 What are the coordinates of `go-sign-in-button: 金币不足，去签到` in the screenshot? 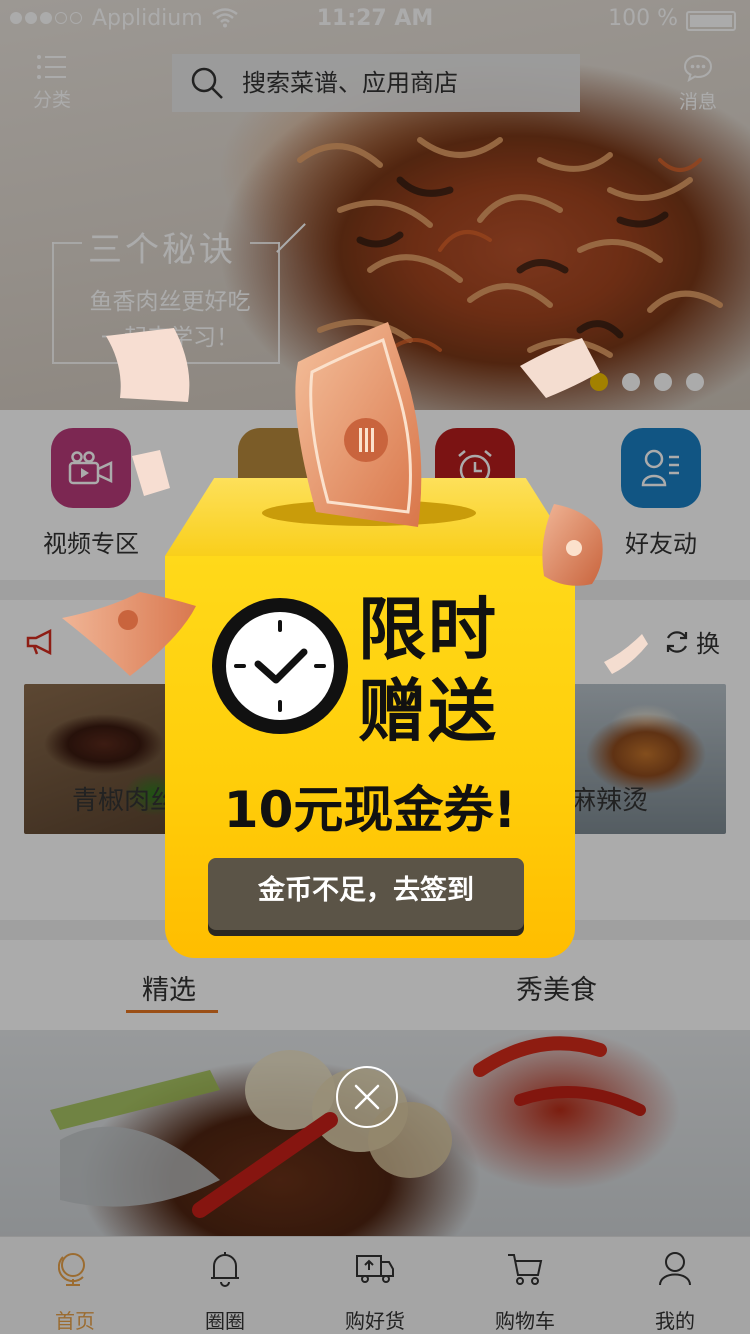 It's located at (366, 894).